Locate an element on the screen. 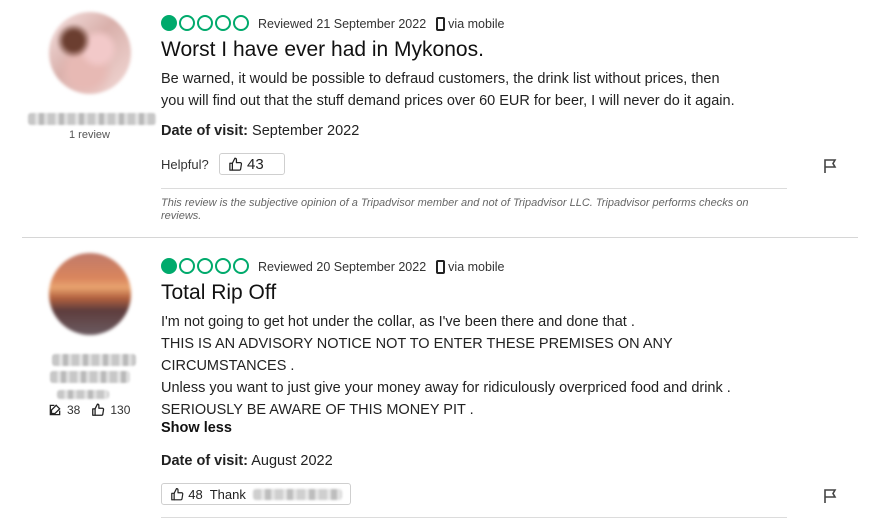 This screenshot has width=878, height=526. review-date: Reviewed 21 September 2022 is located at coordinates (342, 24).